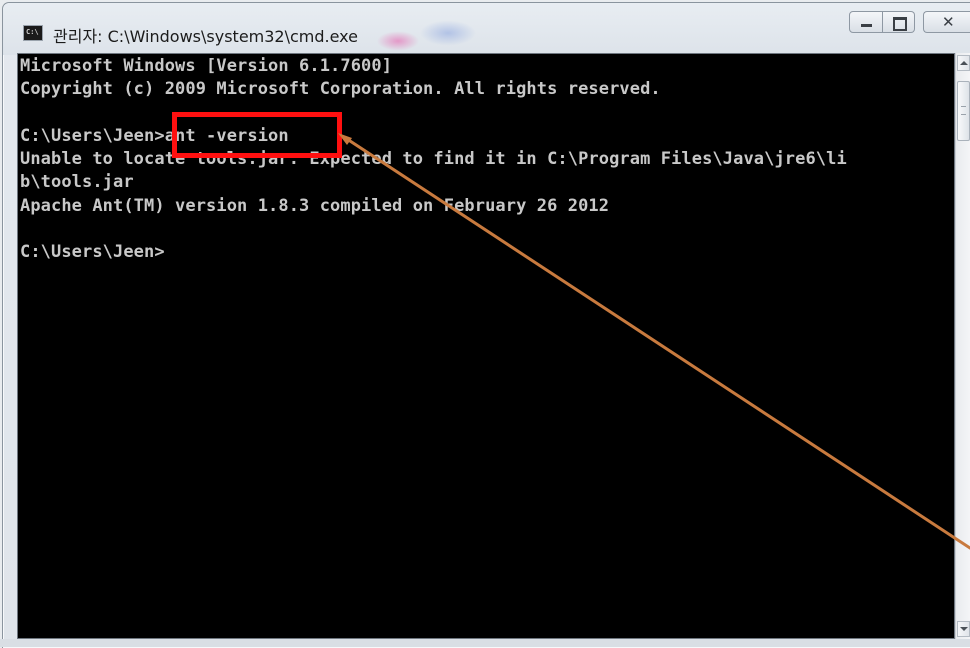  I want to click on maximize-button, so click(899, 22).